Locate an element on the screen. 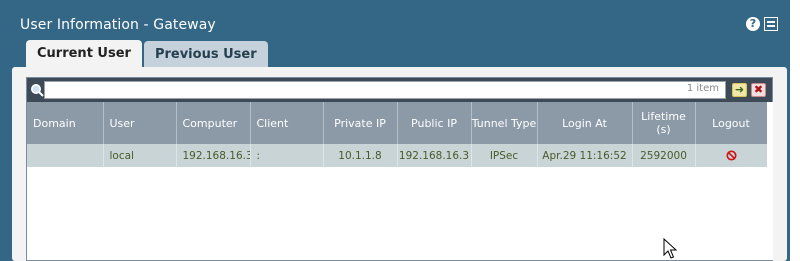  column-header-user: User is located at coordinates (140, 123).